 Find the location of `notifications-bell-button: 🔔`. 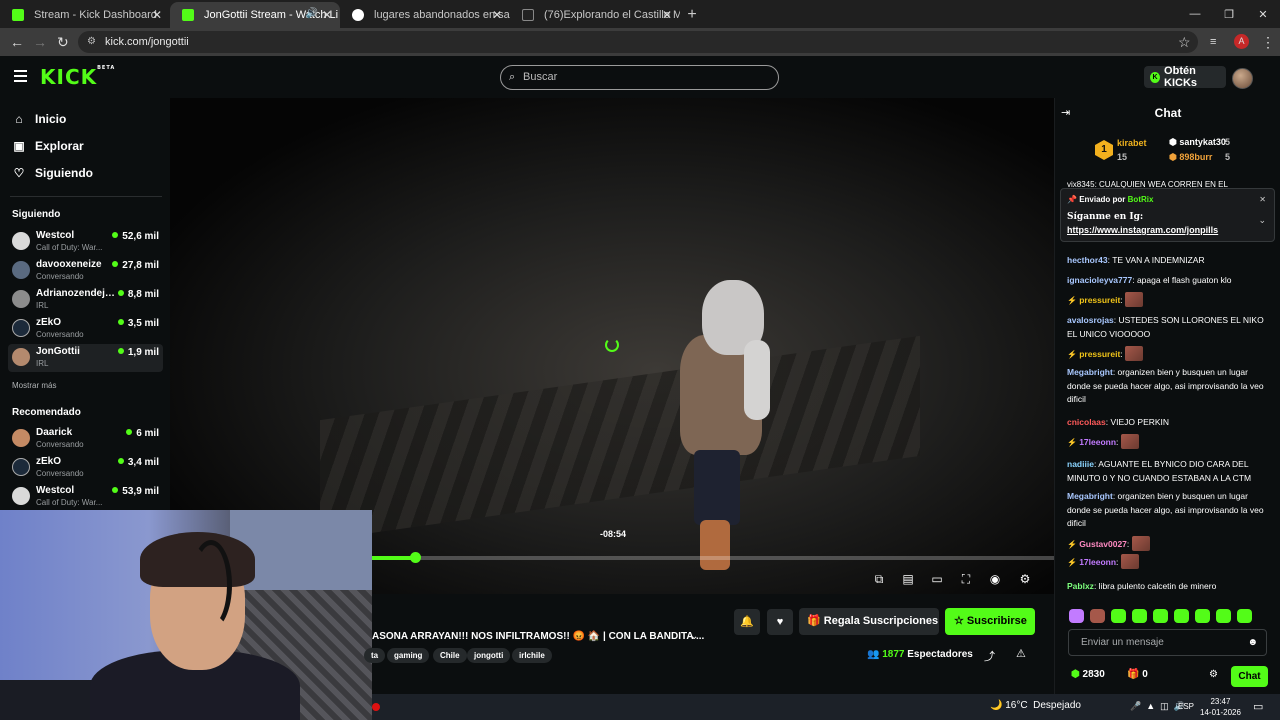

notifications-bell-button: 🔔 is located at coordinates (747, 622).